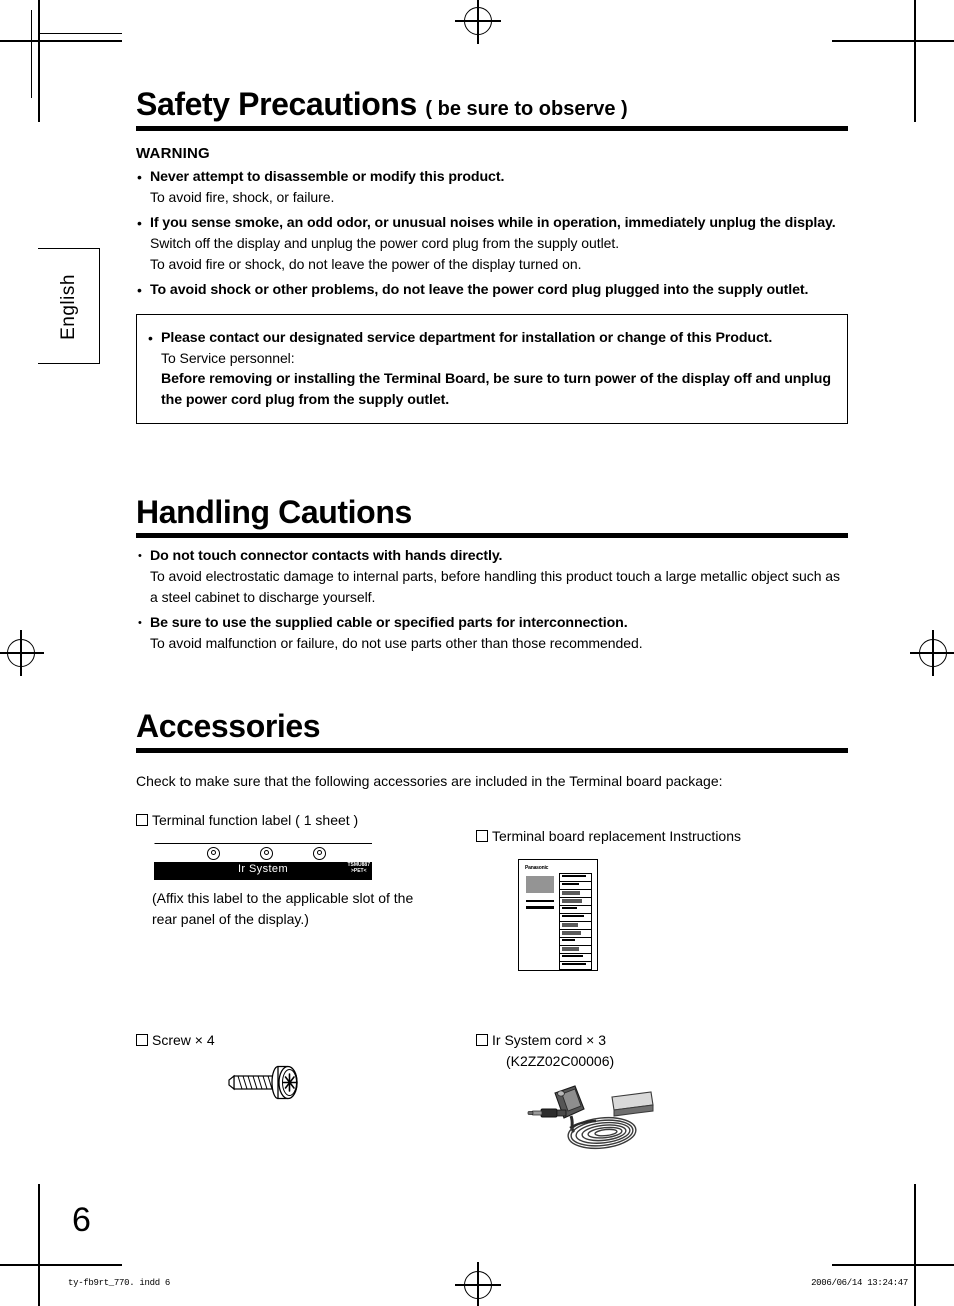 The height and width of the screenshot is (1306, 954). I want to click on checkbox-screw, so click(142, 1039).